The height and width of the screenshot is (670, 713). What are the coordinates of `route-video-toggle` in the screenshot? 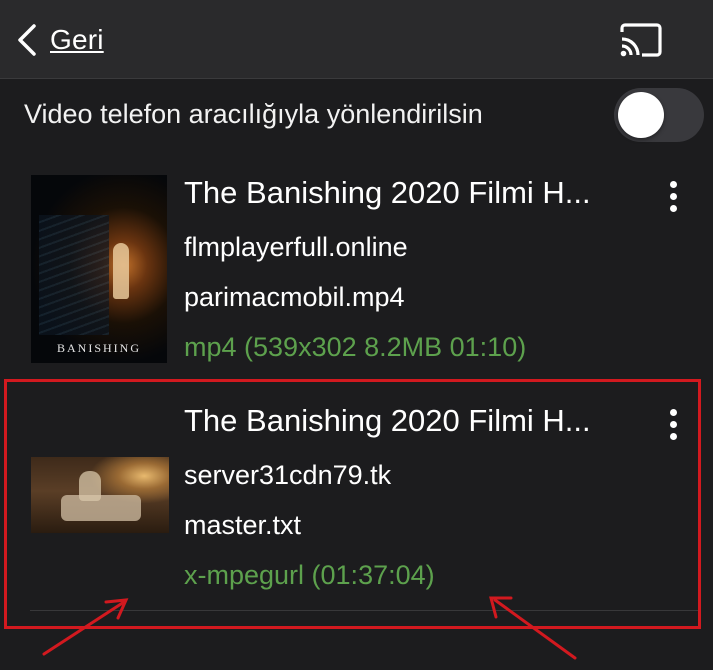 It's located at (659, 115).